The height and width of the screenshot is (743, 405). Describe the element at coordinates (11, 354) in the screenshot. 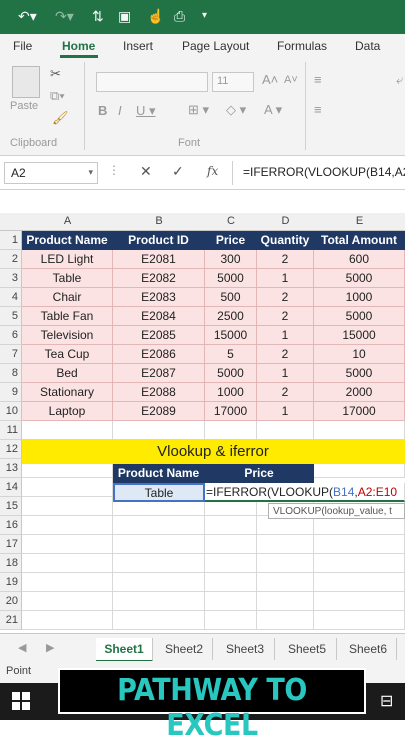

I see `row-header: 7` at that location.